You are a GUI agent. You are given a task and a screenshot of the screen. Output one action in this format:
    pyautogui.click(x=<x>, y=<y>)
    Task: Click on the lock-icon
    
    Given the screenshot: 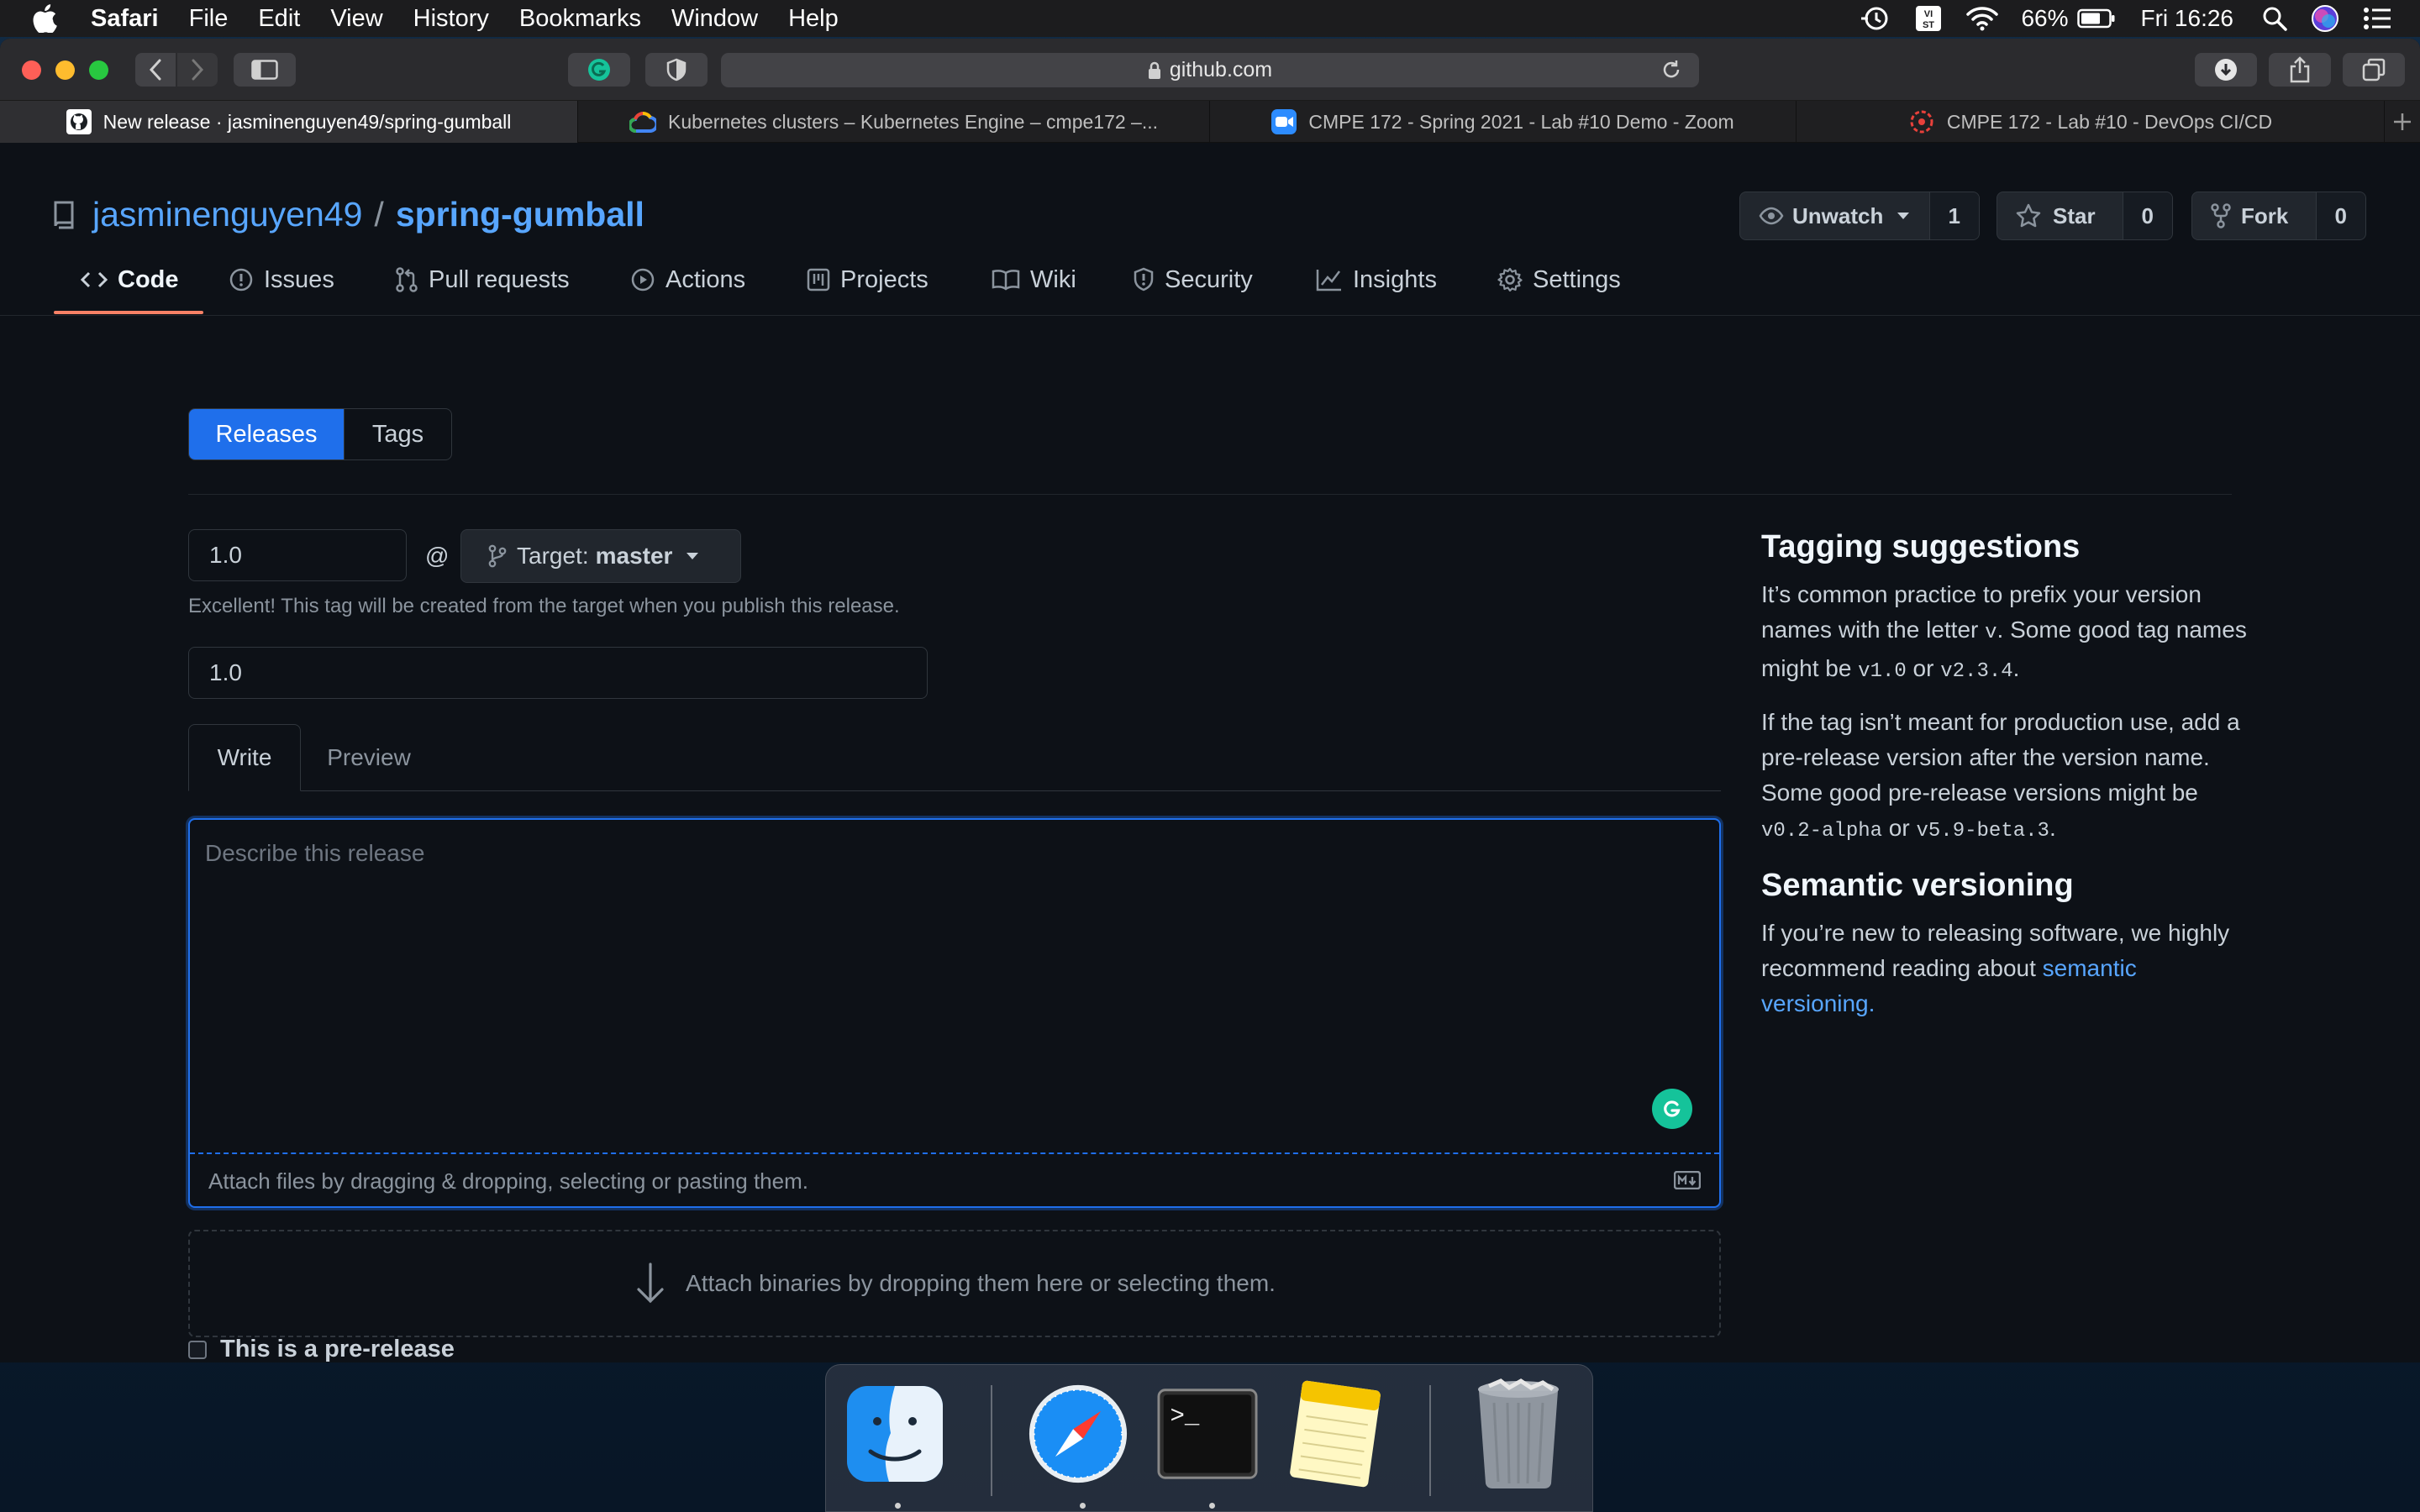 What is the action you would take?
    pyautogui.click(x=1154, y=70)
    